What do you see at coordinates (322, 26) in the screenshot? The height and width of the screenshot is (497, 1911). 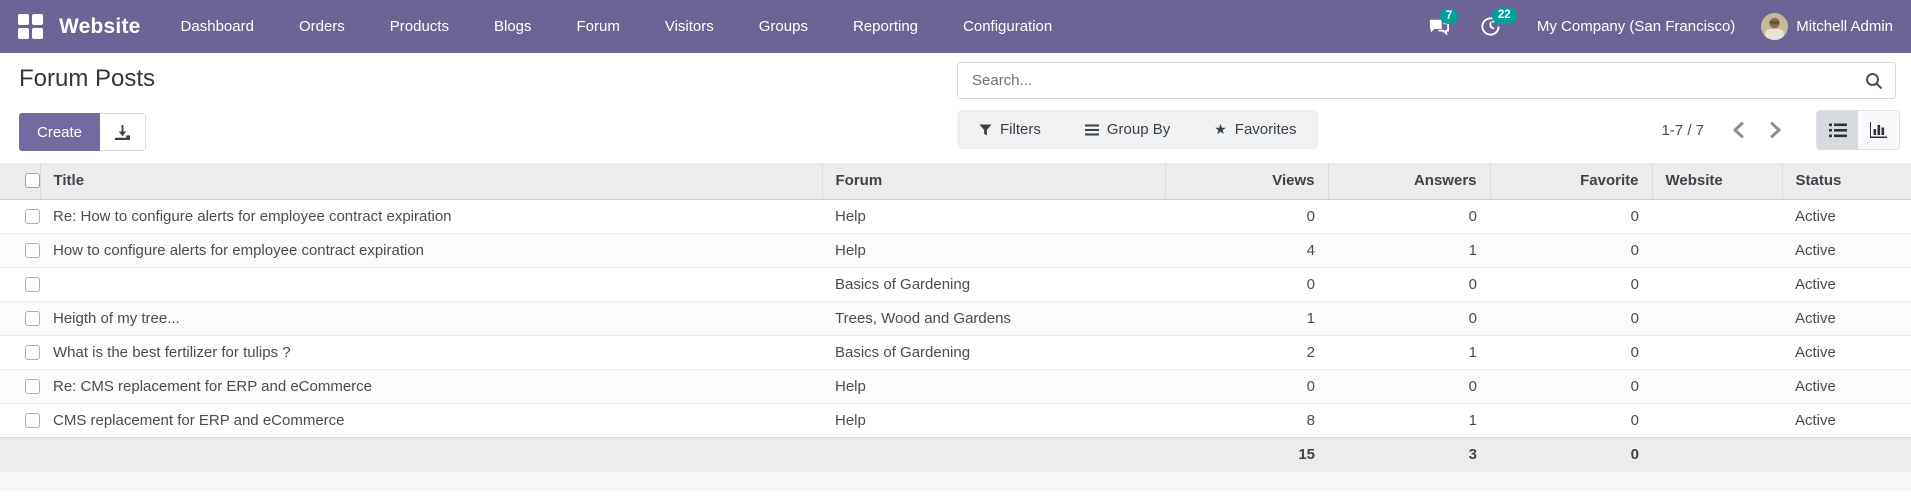 I see `nav-item-orders: Orders` at bounding box center [322, 26].